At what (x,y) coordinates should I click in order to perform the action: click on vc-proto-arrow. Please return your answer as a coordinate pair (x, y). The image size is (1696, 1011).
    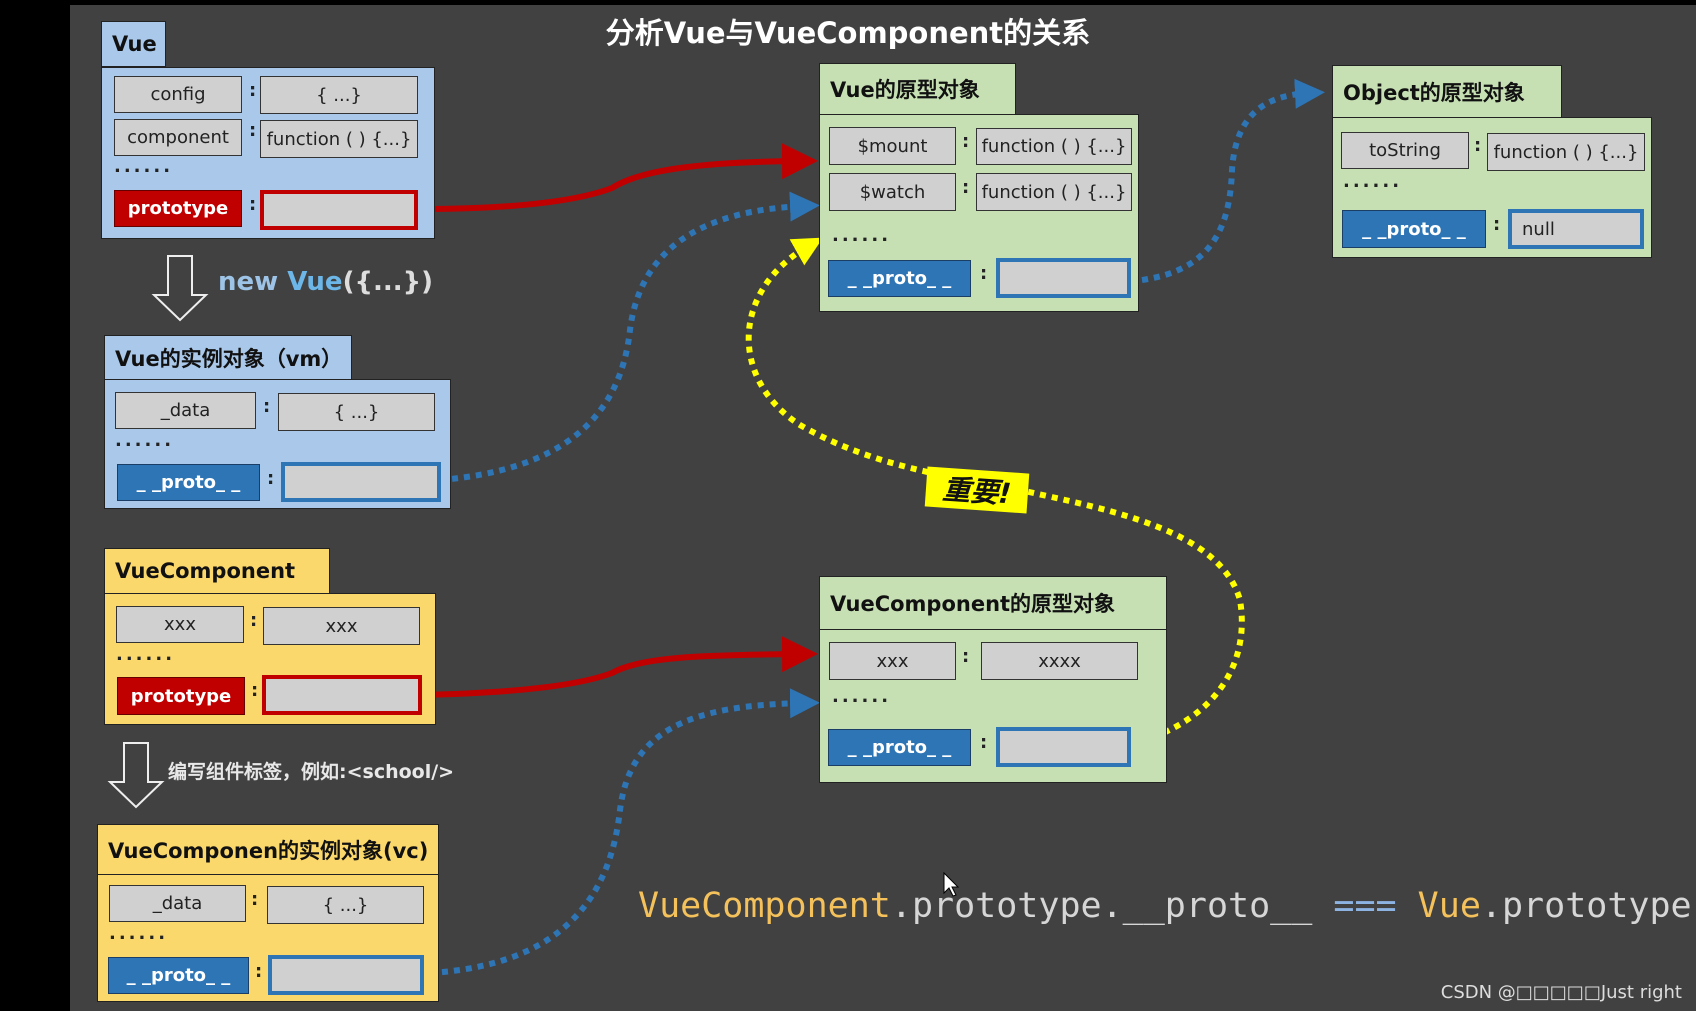
    Looking at the image, I should click on (624, 832).